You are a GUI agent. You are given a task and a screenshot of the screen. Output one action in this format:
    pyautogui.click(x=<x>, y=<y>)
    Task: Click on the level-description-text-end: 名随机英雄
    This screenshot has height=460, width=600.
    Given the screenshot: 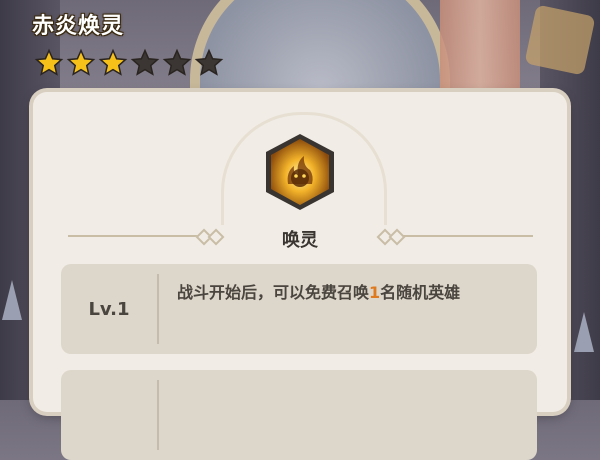 What is the action you would take?
    pyautogui.click(x=420, y=292)
    